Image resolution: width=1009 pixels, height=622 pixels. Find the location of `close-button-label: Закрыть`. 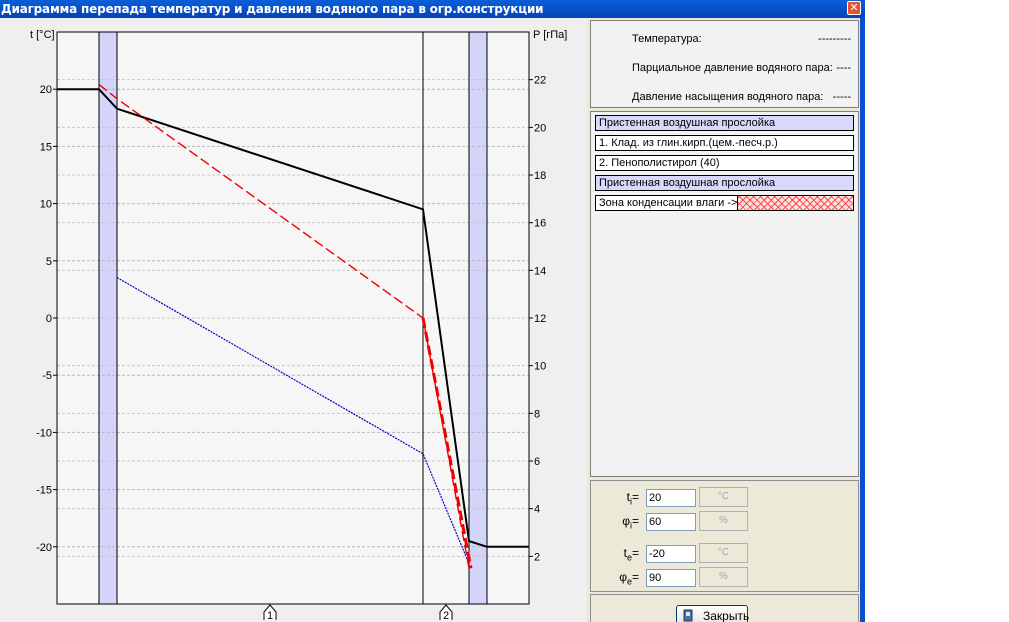

close-button-label: Закрыть is located at coordinates (726, 615).